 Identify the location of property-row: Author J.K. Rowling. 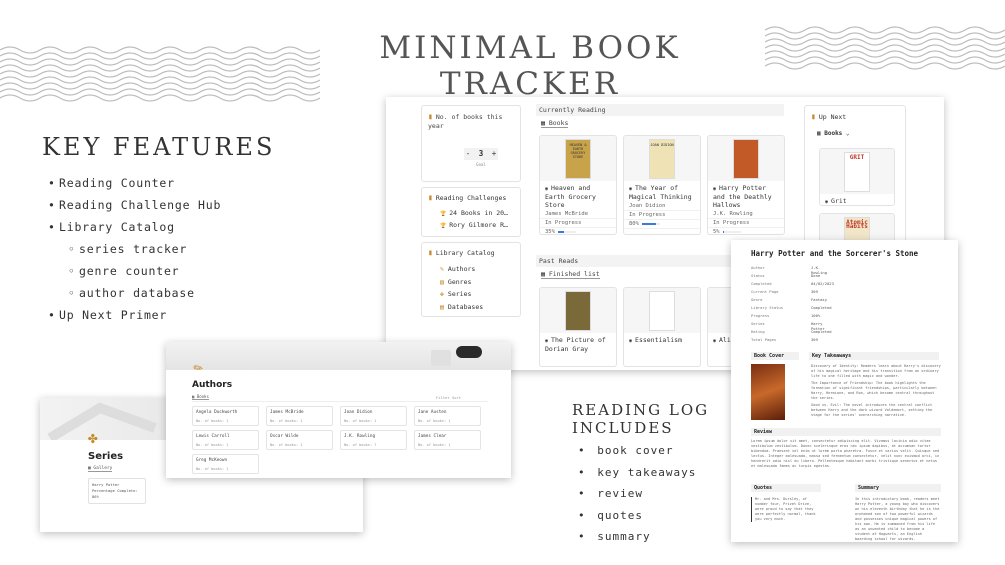
(789, 270).